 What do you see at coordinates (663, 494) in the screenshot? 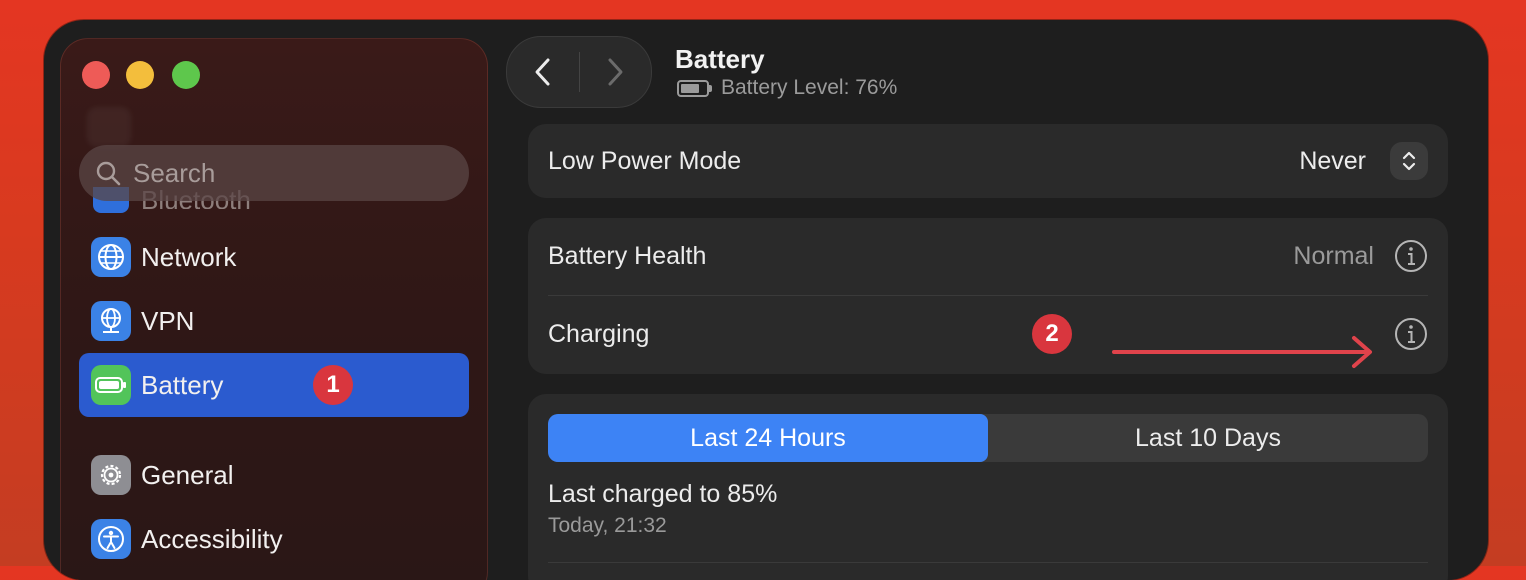
I see `last-charged-text: Last charged to 85%` at bounding box center [663, 494].